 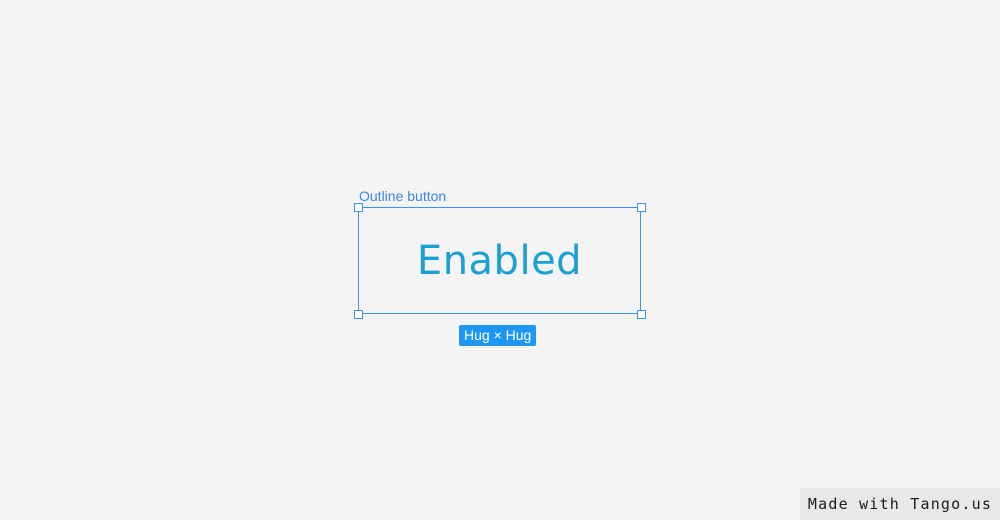 I want to click on resize-handle-bottom-left, so click(x=358, y=314).